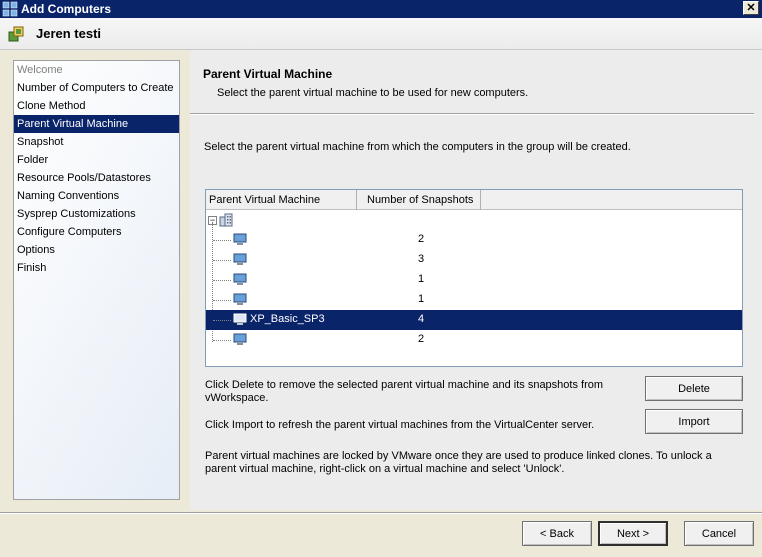 The image size is (762, 557). Describe the element at coordinates (281, 200) in the screenshot. I see `column-header-parent-vm: Parent Virtual Machine` at that location.